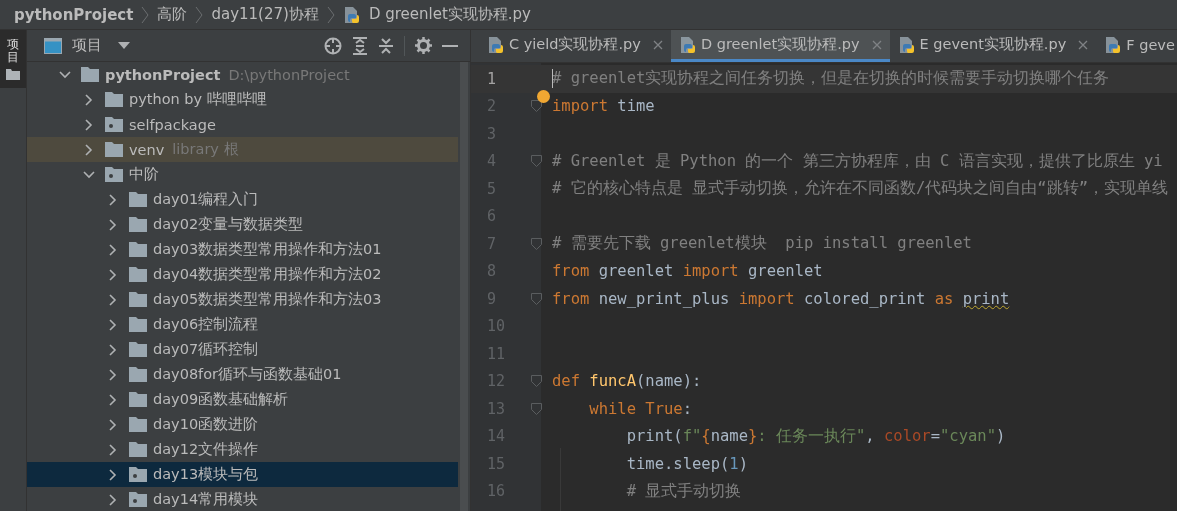 Image resolution: width=1177 pixels, height=511 pixels. I want to click on item-name: pythonProject, so click(163, 74).